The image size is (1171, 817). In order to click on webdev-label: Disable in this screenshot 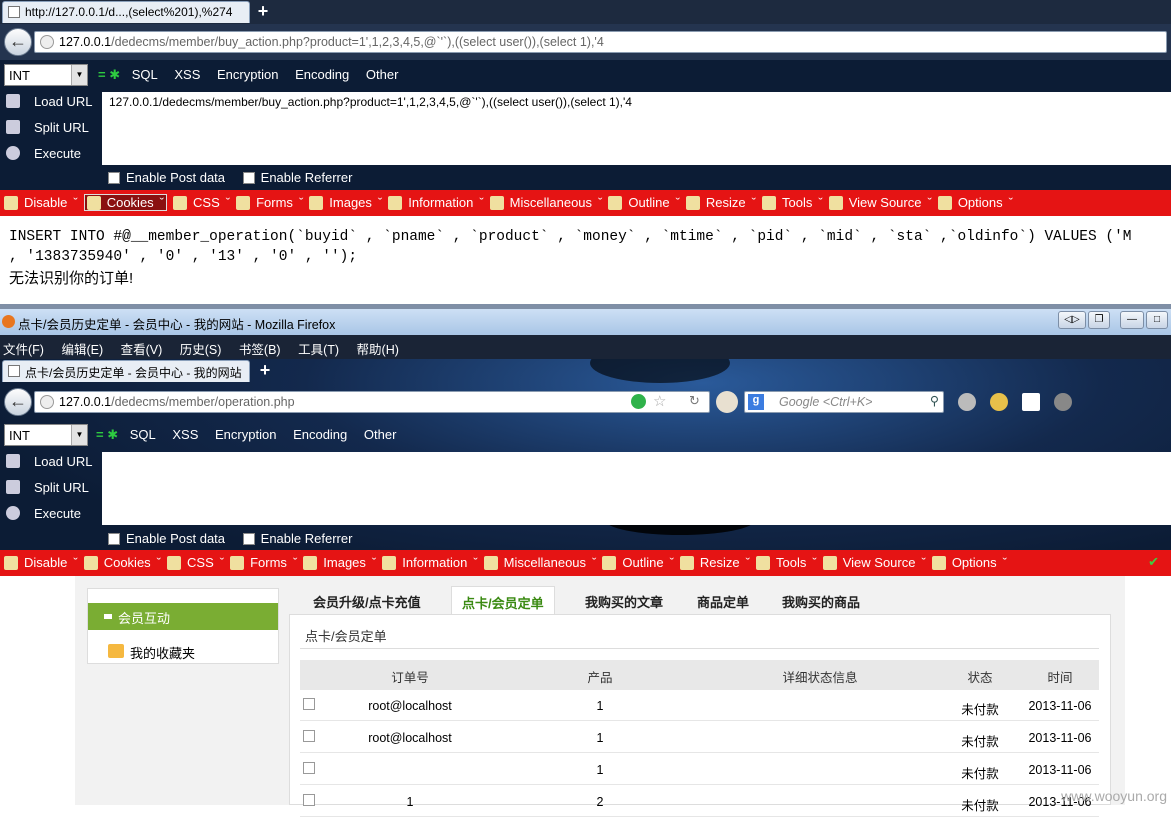, I will do `click(46, 562)`.